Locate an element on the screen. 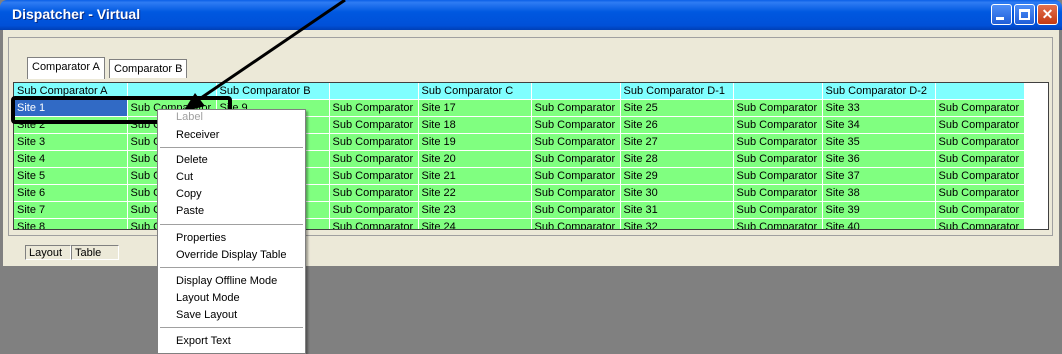  menu-item-override-display-table: Override Display Table is located at coordinates (231, 255).